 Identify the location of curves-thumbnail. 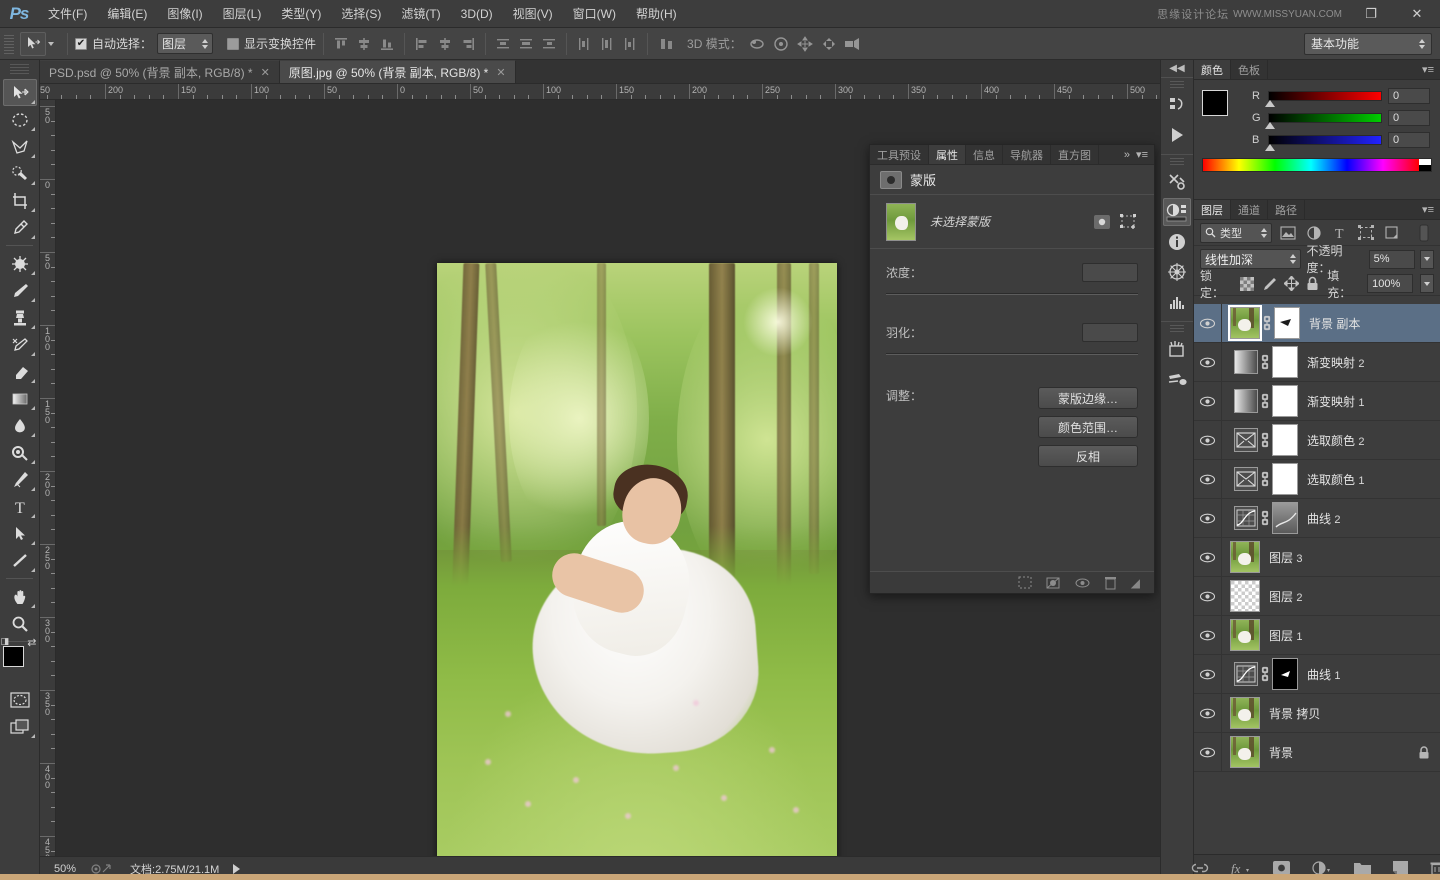
(1246, 518).